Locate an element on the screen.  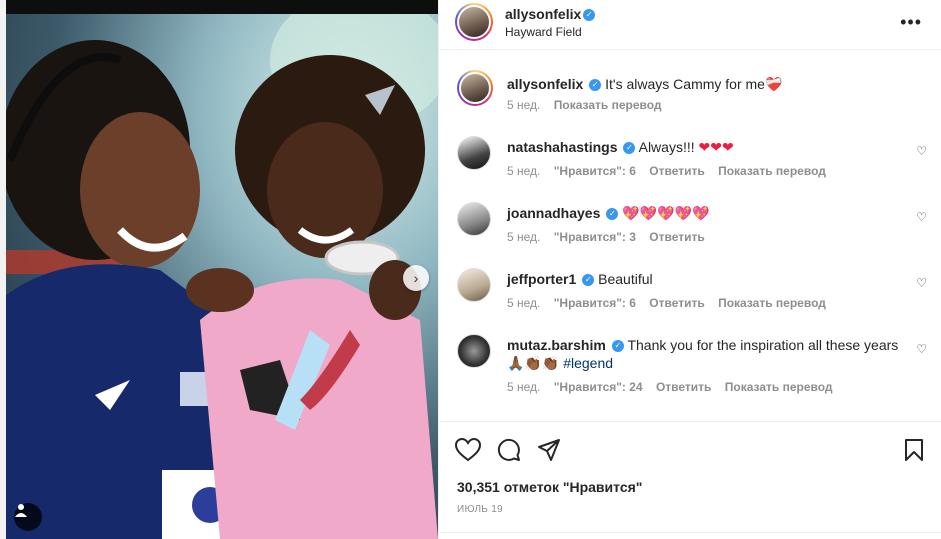
comment-body: Always!!! is located at coordinates (666, 147).